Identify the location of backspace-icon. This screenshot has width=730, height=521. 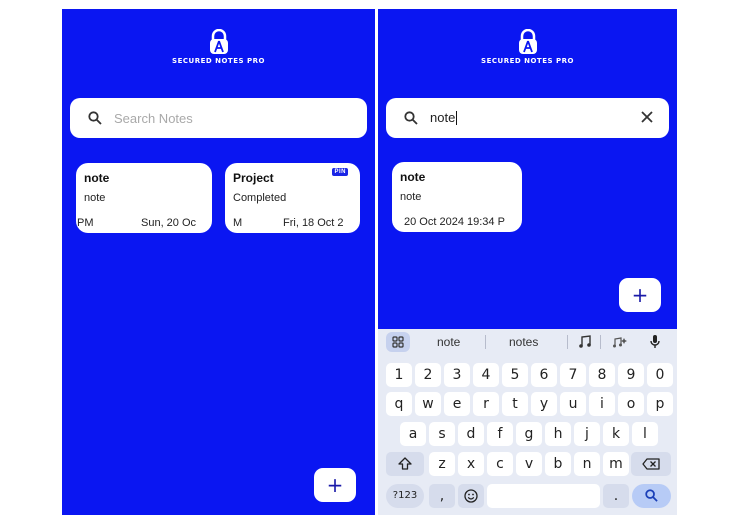
(651, 464).